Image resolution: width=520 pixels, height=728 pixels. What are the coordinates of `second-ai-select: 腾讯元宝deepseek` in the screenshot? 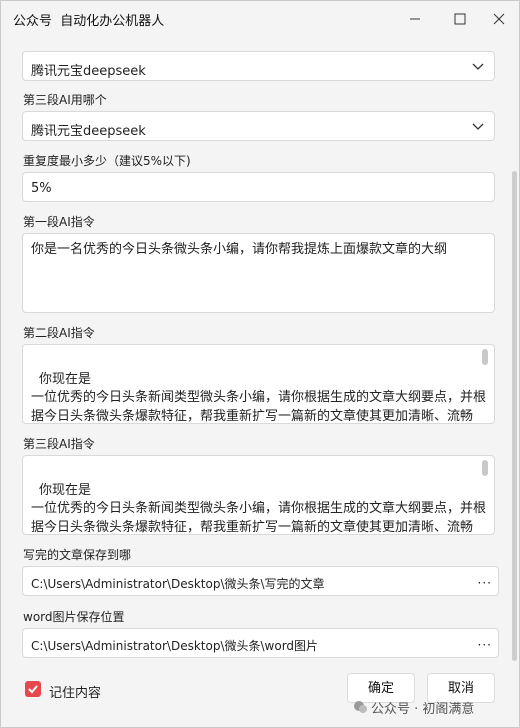 It's located at (258, 66).